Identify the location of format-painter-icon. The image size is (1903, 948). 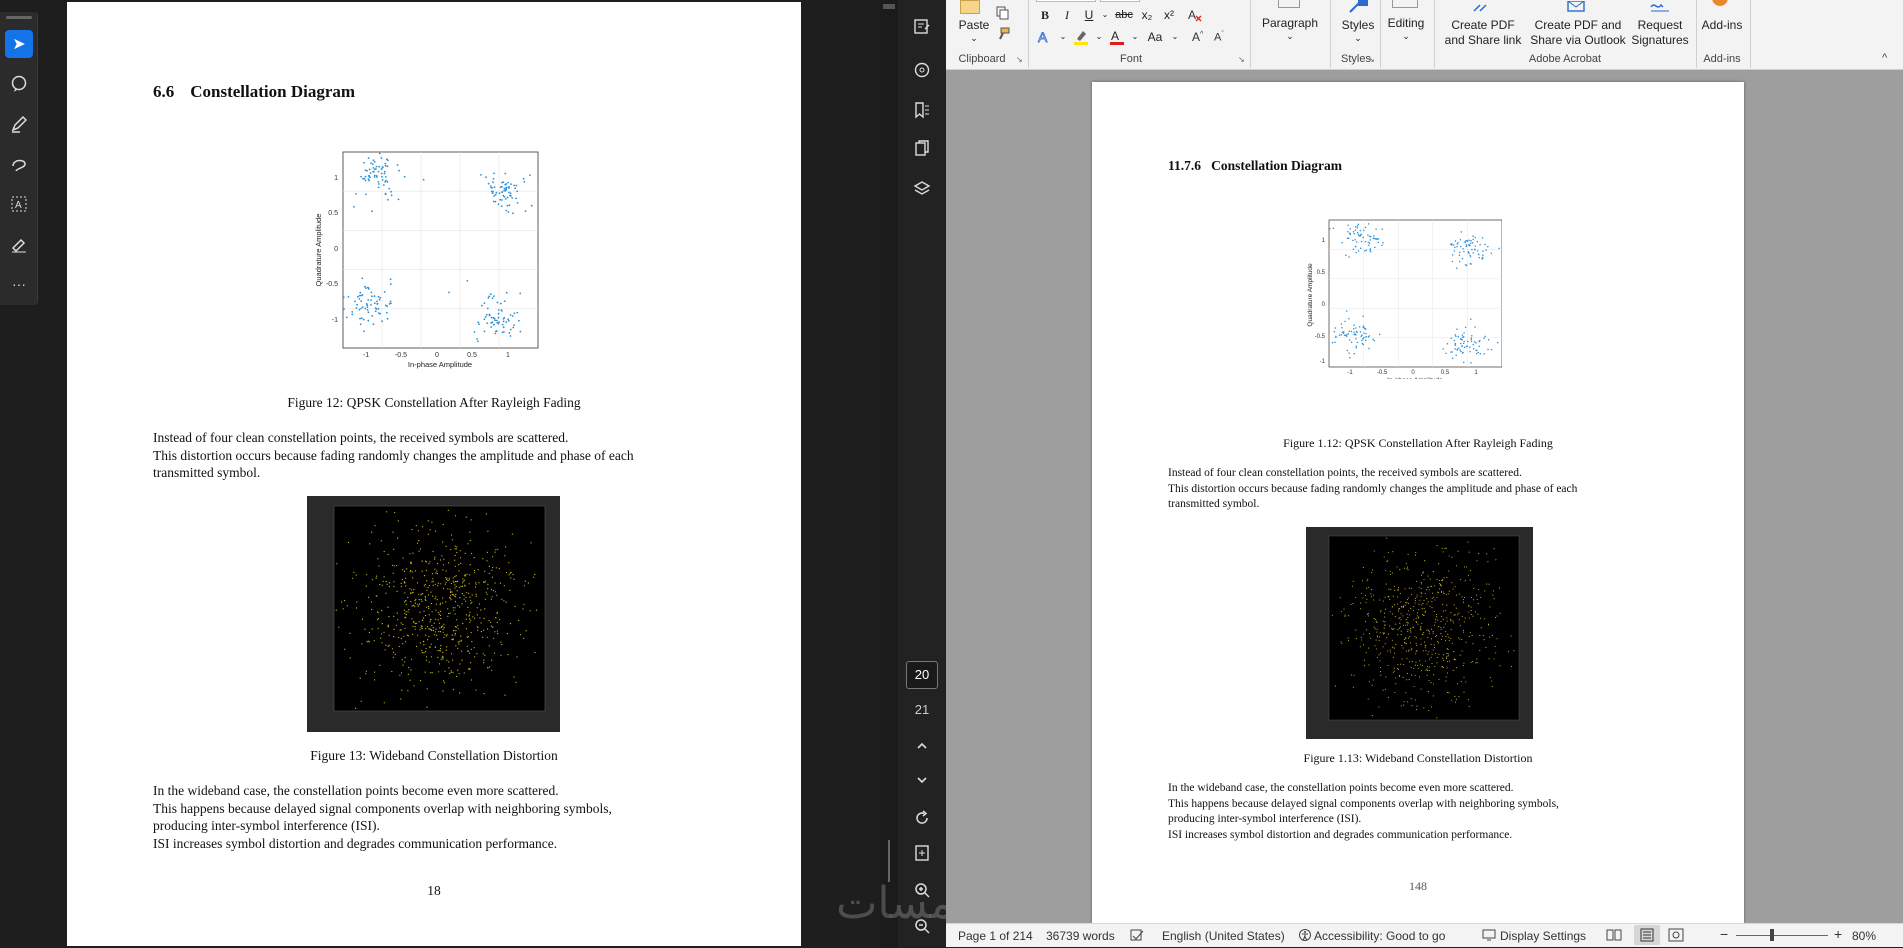
(1003, 34).